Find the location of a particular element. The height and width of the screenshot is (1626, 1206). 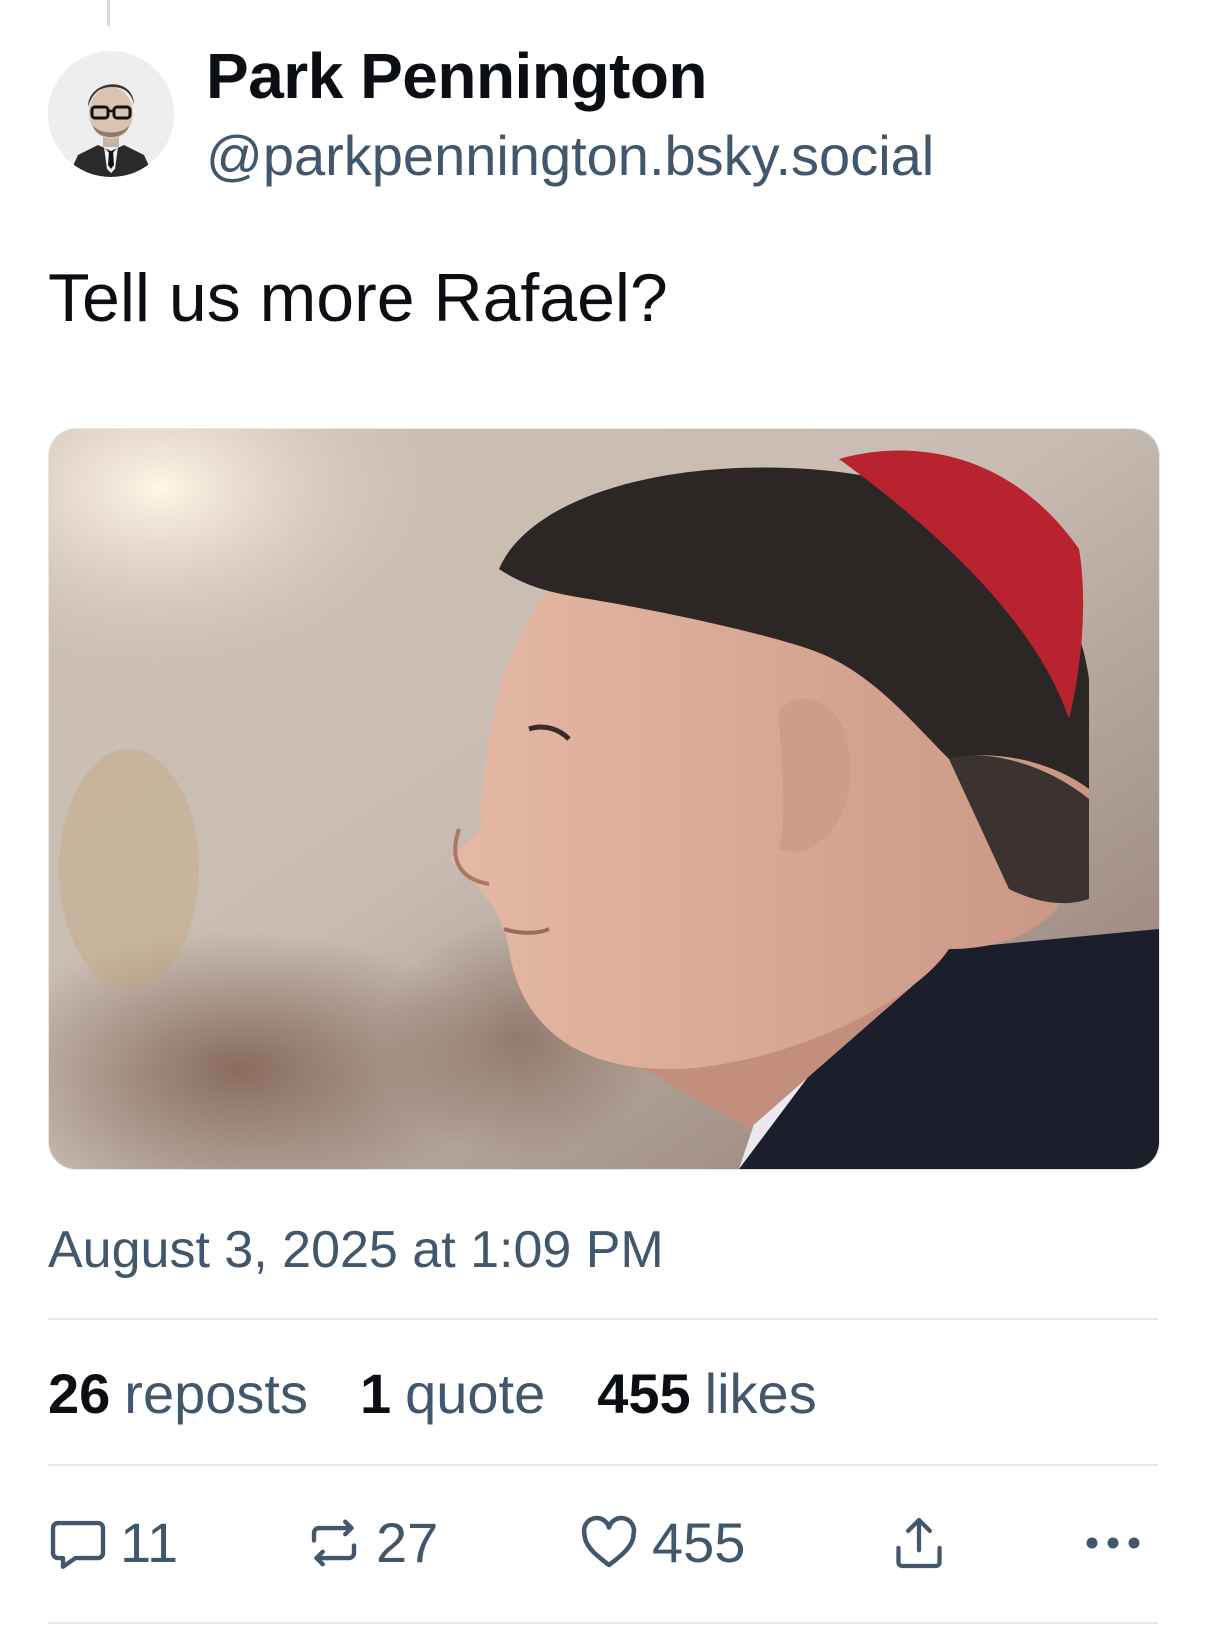

like-count: 455 is located at coordinates (699, 1542).